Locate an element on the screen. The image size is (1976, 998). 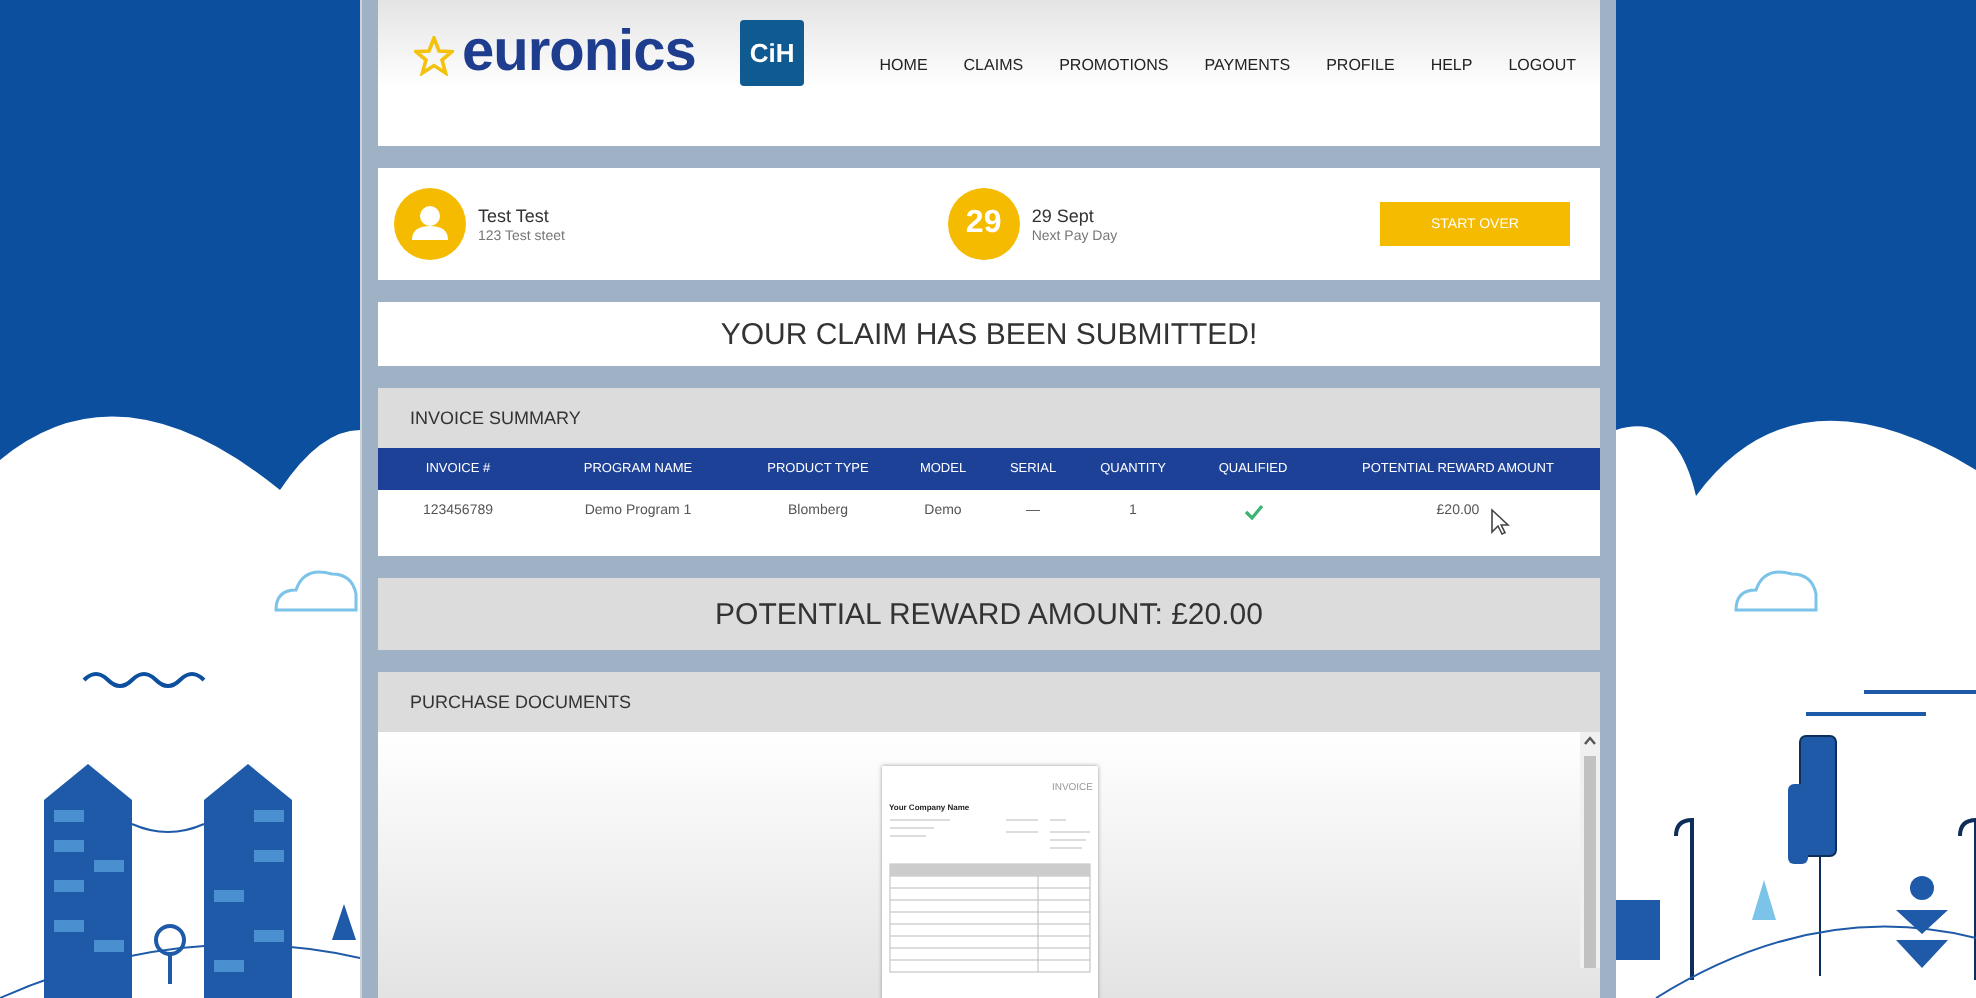
star-icon is located at coordinates (434, 56).